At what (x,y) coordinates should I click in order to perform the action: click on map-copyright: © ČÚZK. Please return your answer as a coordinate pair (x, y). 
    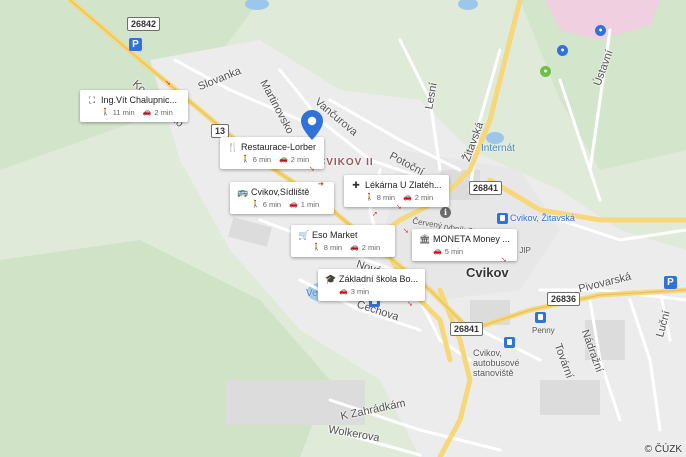
    Looking at the image, I should click on (663, 449).